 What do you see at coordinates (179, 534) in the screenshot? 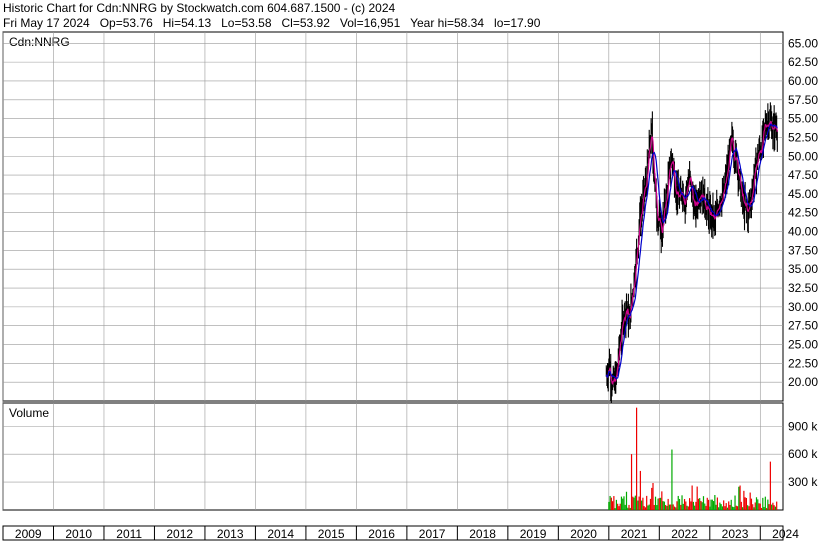
I see `x-tick-label: 2012` at bounding box center [179, 534].